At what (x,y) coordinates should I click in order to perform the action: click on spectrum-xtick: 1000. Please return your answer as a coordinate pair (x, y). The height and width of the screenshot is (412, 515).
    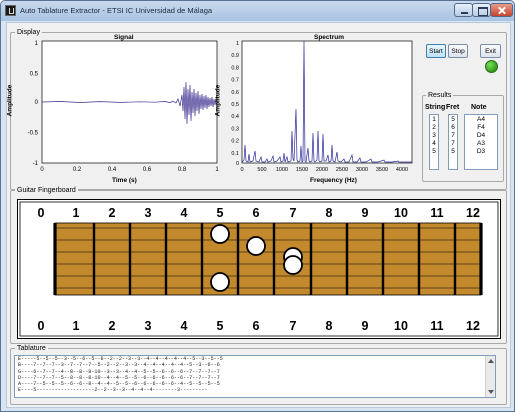
    Looking at the image, I should click on (282, 170).